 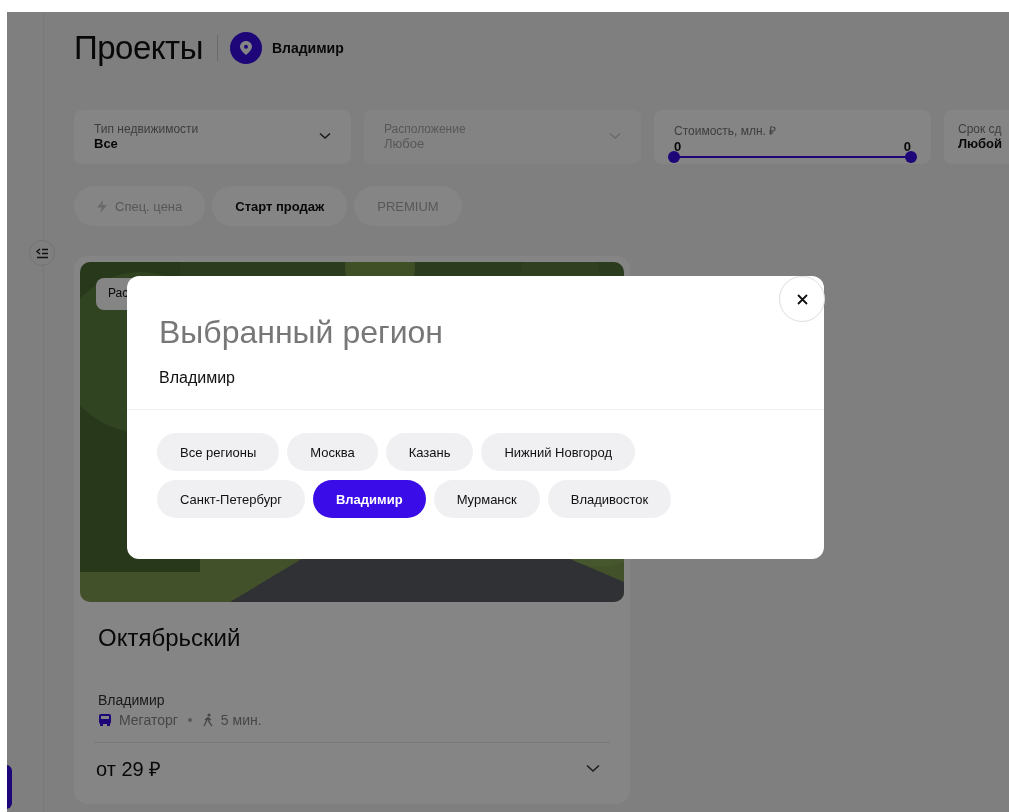 I want to click on page-title: Проекты, so click(x=138, y=48).